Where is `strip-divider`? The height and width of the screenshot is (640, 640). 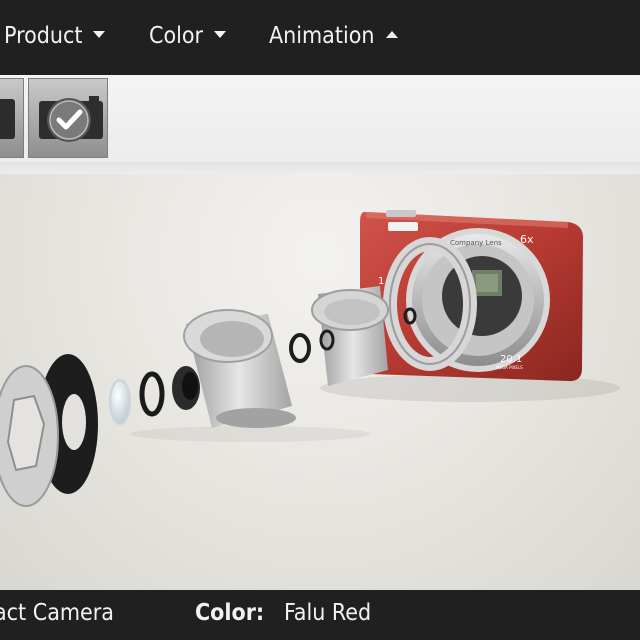 strip-divider is located at coordinates (320, 168).